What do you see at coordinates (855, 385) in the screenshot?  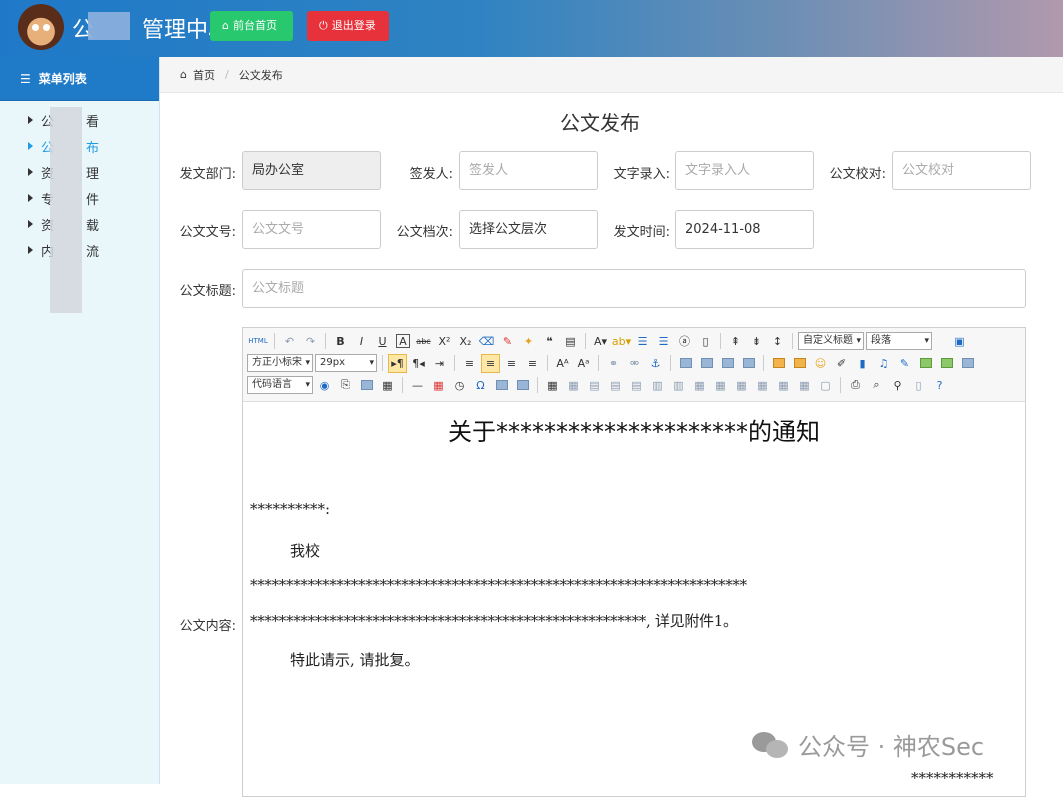 I see `print-icon: ⎙` at bounding box center [855, 385].